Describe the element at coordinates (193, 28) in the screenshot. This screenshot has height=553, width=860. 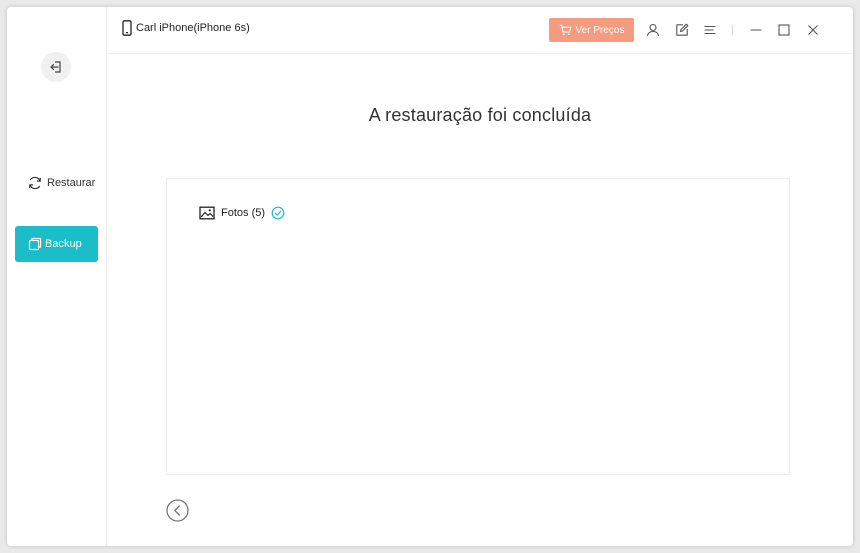
I see `device-name: Carl iPhone(iPhone 6s)` at that location.